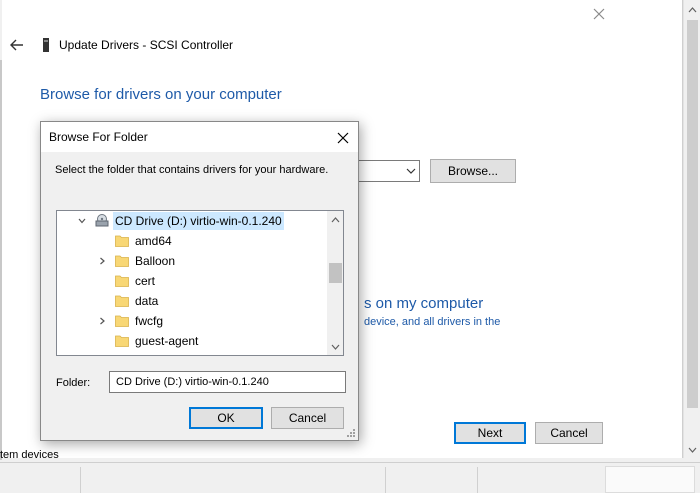  Describe the element at coordinates (192, 353) in the screenshot. I see `tree-item: i386` at that location.